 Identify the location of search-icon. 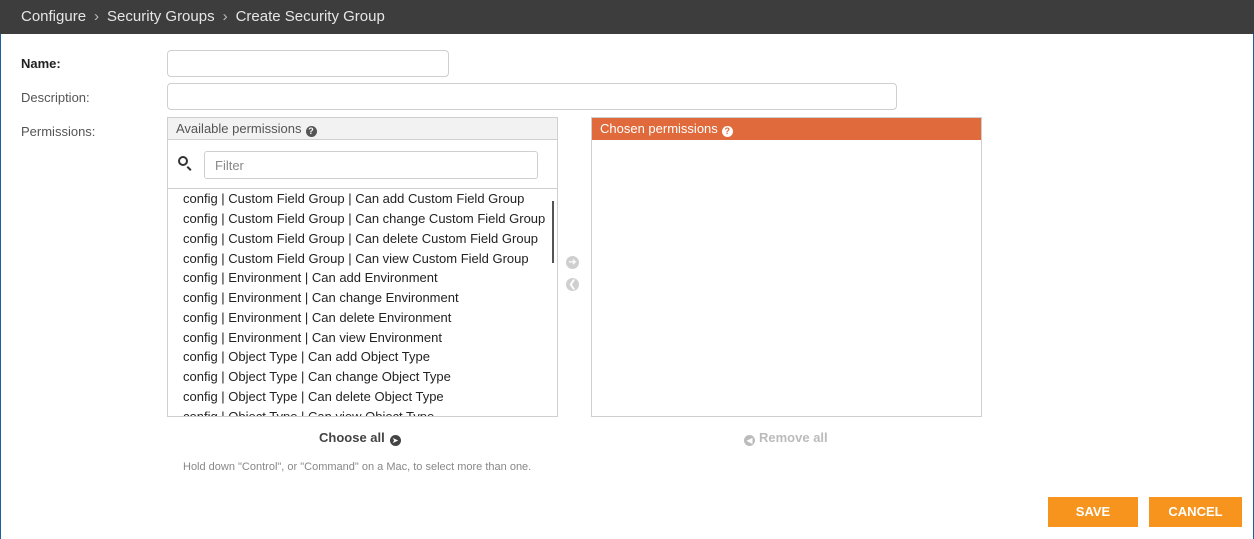
(183, 161).